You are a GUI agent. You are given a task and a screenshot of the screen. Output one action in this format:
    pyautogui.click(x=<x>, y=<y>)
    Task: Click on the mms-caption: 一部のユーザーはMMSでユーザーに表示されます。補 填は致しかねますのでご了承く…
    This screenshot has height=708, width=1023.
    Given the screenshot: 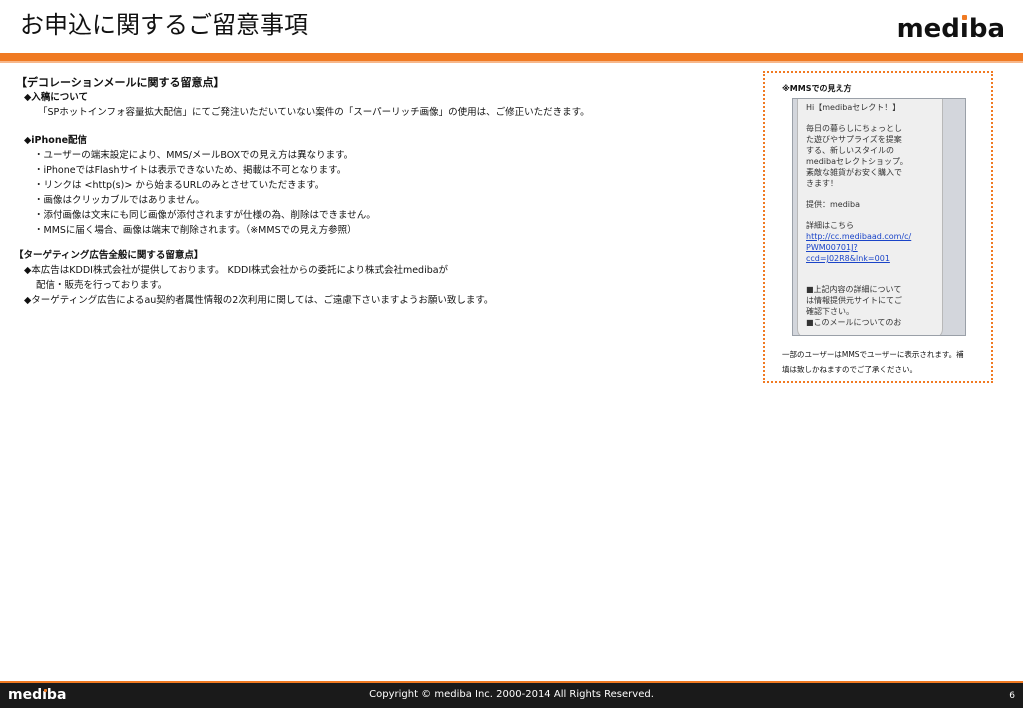 What is the action you would take?
    pyautogui.click(x=873, y=362)
    